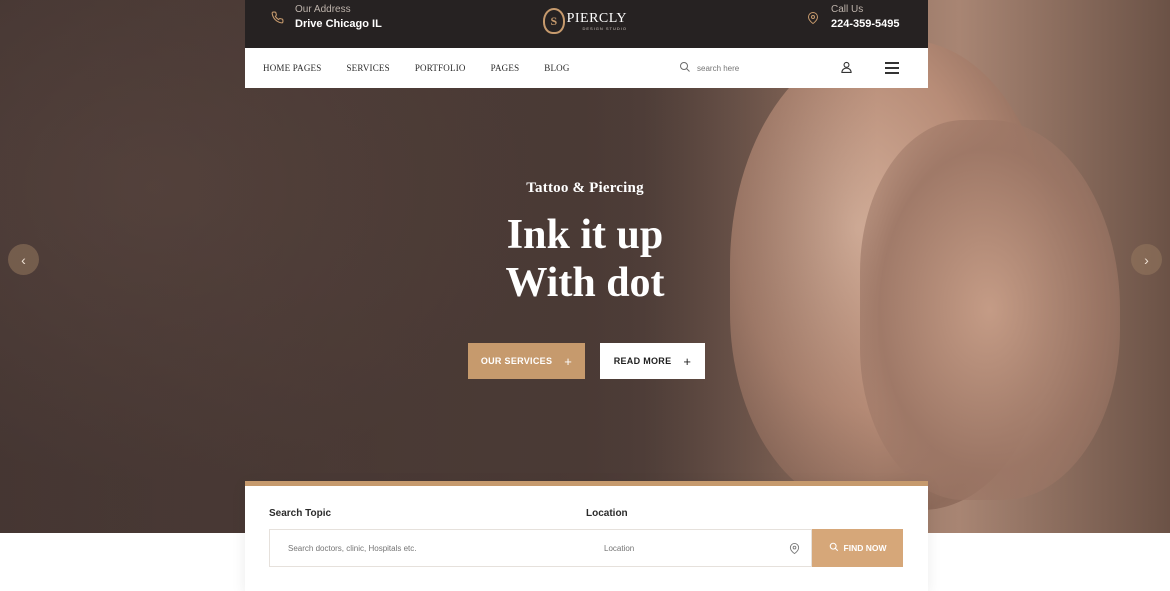 This screenshot has width=1170, height=591. Describe the element at coordinates (586, 68) in the screenshot. I see `main-nav: HOME PAGES SERVICES PORTFOLIO PAGES BLOG` at that location.